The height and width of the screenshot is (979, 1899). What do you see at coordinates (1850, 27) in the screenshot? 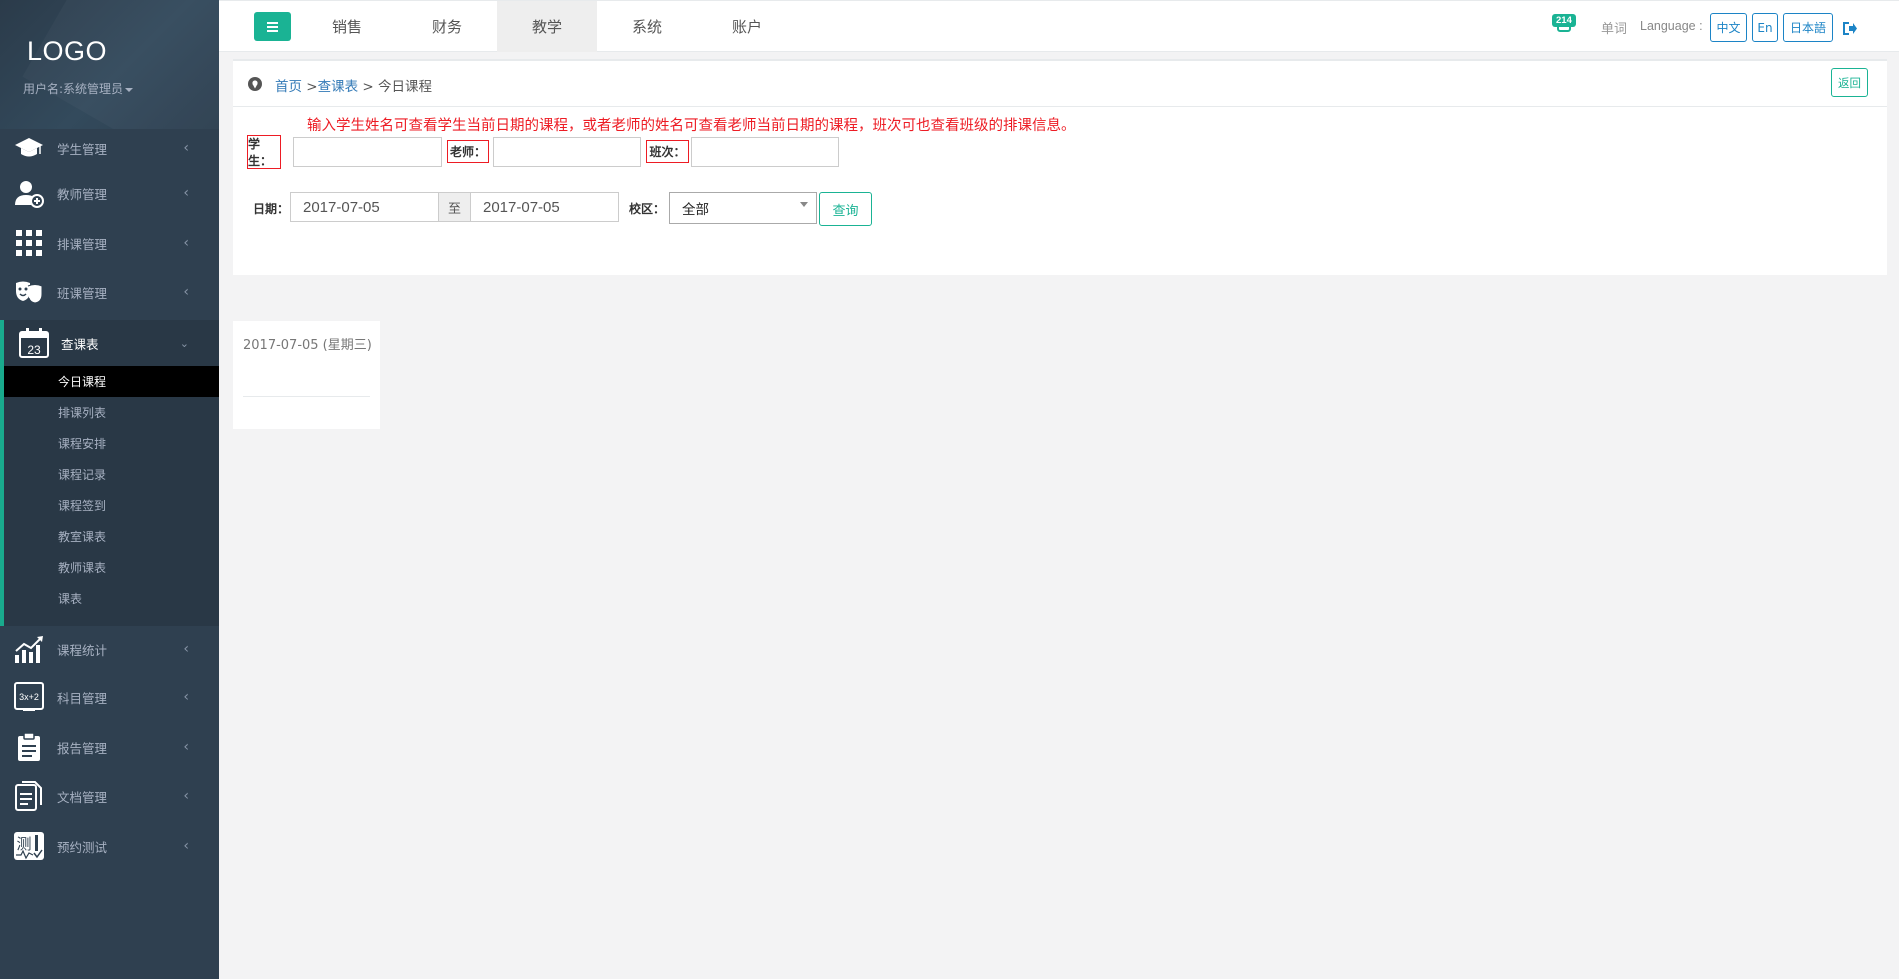
I see `sign-out-icon` at bounding box center [1850, 27].